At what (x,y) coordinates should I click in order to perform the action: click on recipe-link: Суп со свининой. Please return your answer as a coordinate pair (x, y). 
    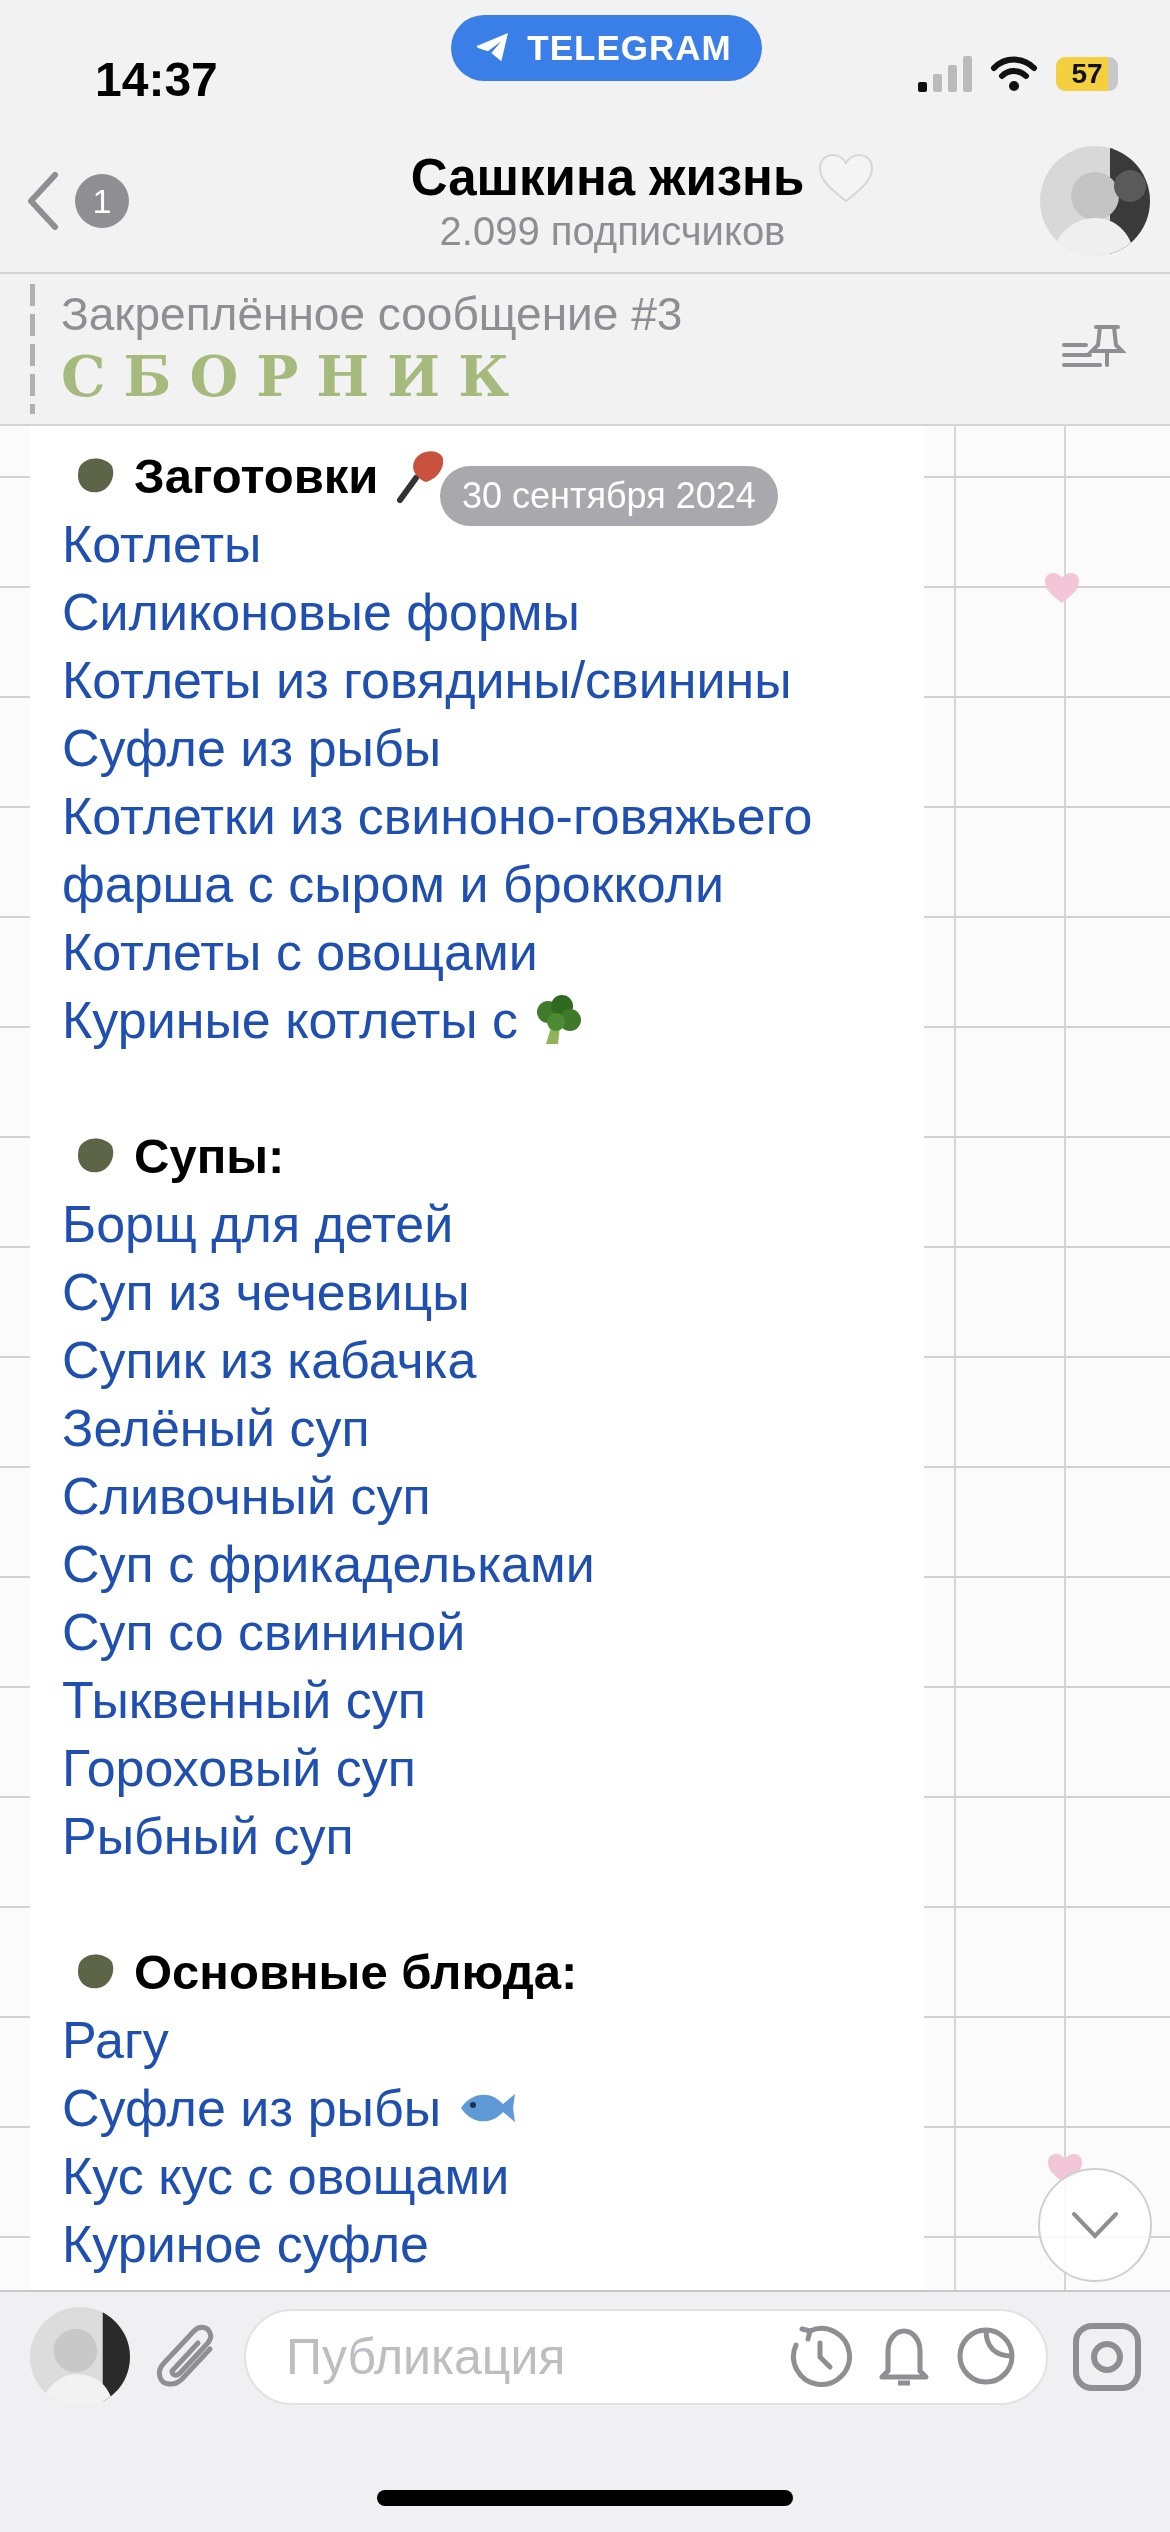
    Looking at the image, I should click on (264, 1632).